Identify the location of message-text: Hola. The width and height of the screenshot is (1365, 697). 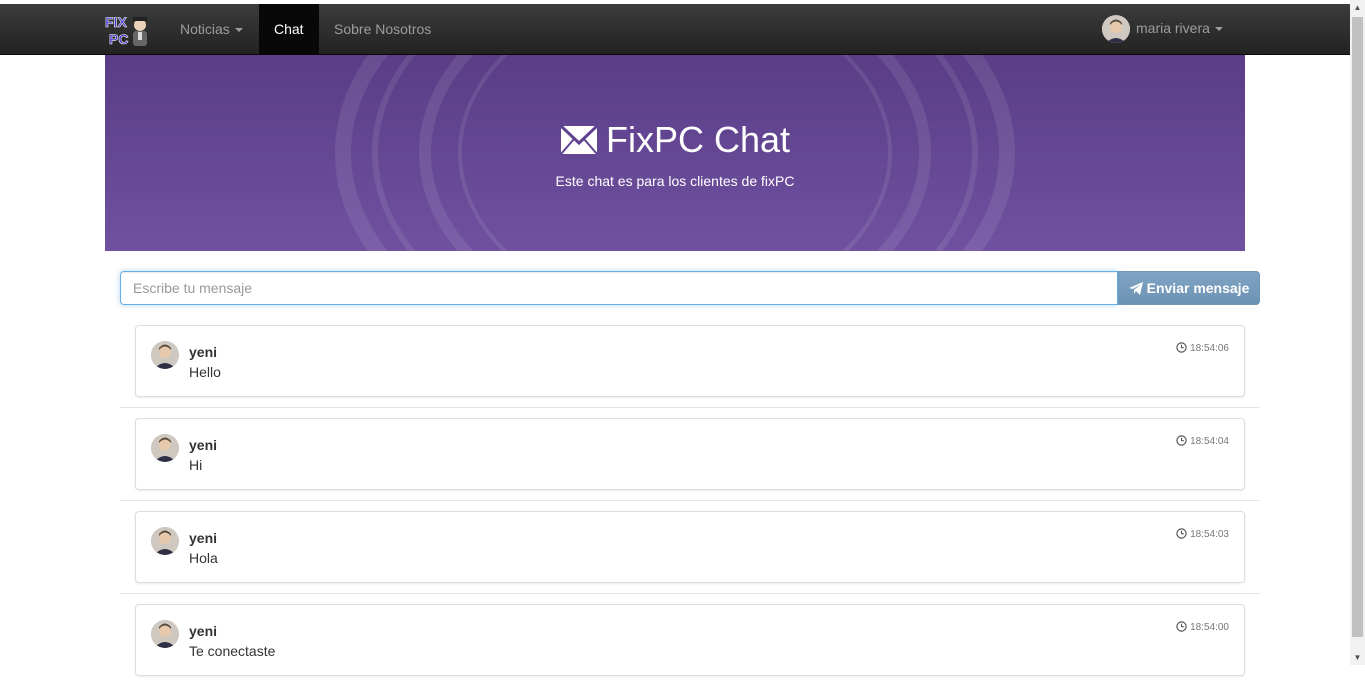
(203, 558).